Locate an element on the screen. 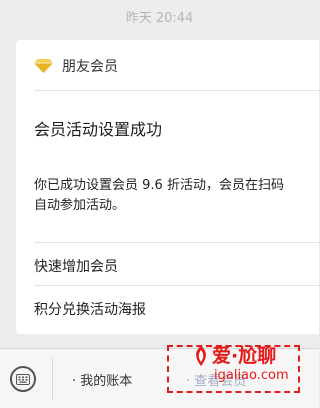 The width and height of the screenshot is (320, 408). card-body-line: 自动参加活动。 is located at coordinates (80, 205).